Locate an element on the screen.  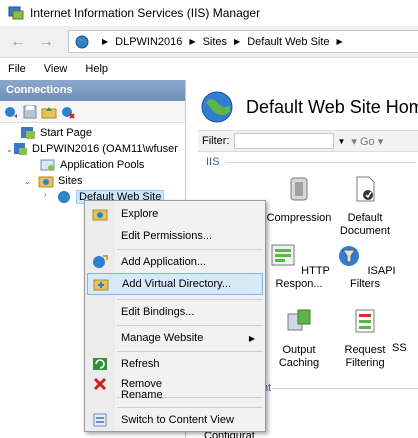
go-button: ▾ Go ▾ is located at coordinates (367, 141).